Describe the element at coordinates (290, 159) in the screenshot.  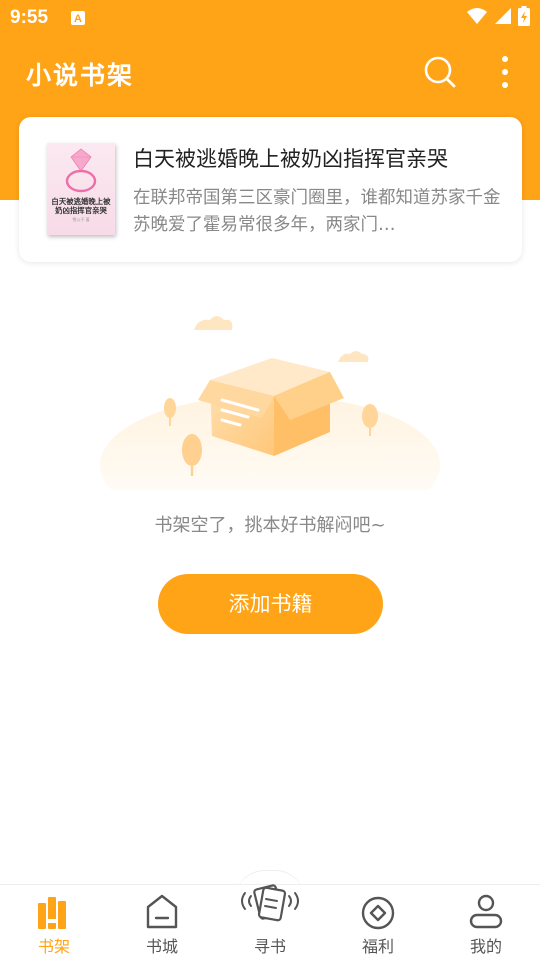
I see `book-title: 白天被逃婚晚上被奶凶指挥官亲哭` at that location.